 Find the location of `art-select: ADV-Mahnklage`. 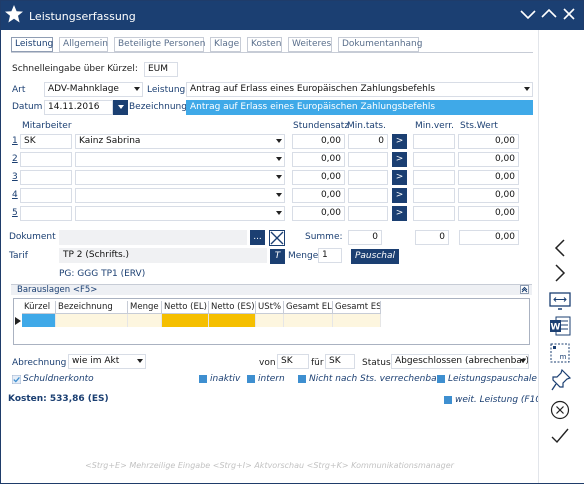

art-select: ADV-Mahnklage is located at coordinates (93, 89).